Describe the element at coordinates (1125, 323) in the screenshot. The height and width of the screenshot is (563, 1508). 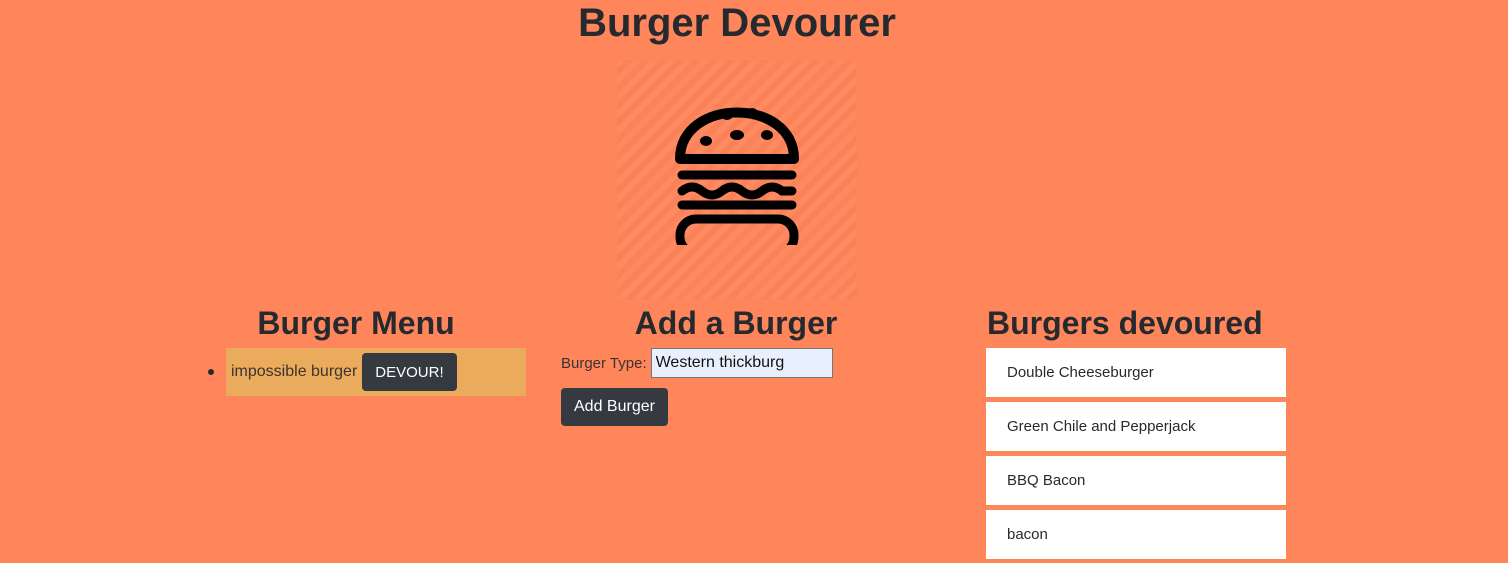
I see `devoured-title: Burgers devoured` at that location.